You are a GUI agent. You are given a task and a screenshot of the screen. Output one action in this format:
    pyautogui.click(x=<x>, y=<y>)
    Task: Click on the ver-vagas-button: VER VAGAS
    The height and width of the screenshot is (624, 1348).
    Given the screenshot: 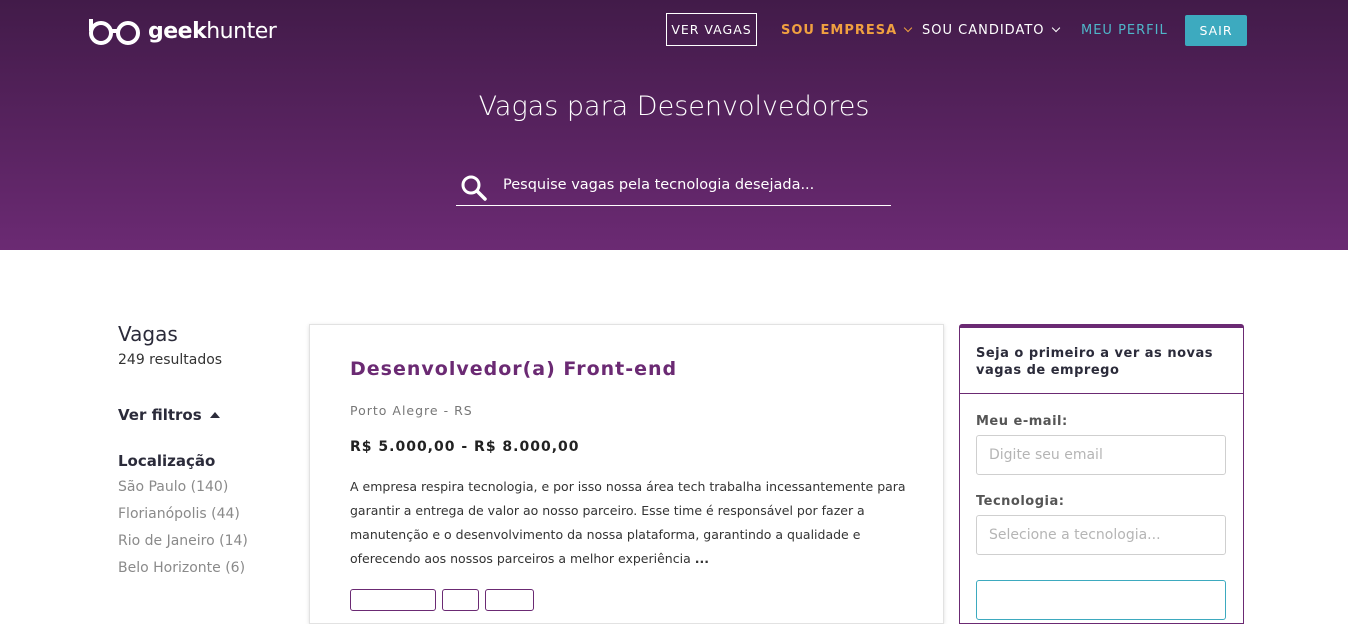 What is the action you would take?
    pyautogui.click(x=711, y=29)
    